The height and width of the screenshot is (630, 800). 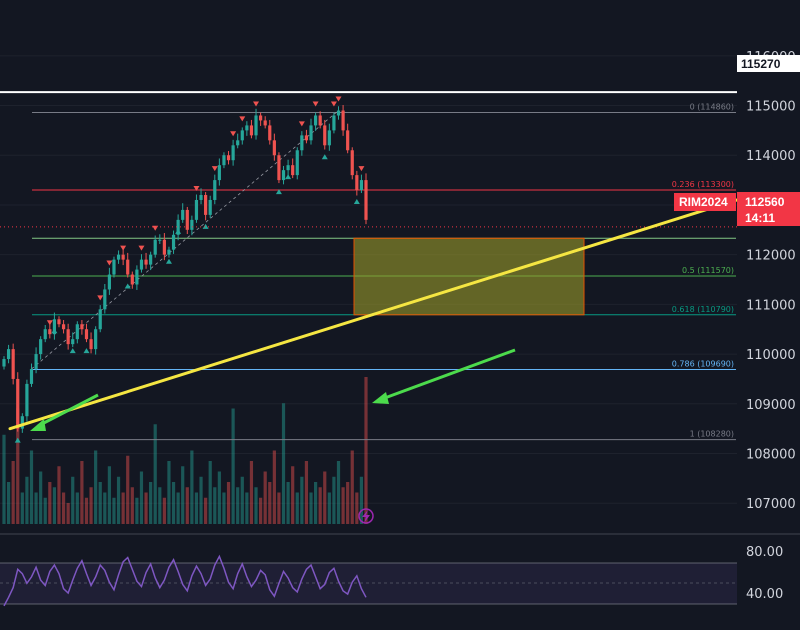 What do you see at coordinates (469, 276) in the screenshot?
I see `highlight-zone` at bounding box center [469, 276].